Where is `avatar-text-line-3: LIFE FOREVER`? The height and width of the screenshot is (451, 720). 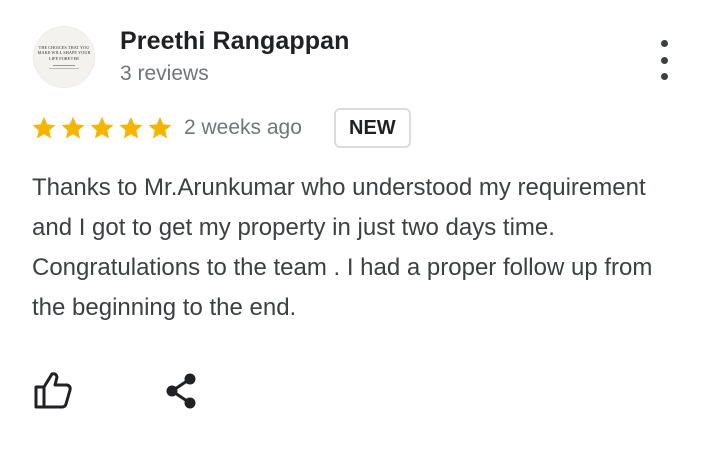 avatar-text-line-3: LIFE FOREVER is located at coordinates (64, 58).